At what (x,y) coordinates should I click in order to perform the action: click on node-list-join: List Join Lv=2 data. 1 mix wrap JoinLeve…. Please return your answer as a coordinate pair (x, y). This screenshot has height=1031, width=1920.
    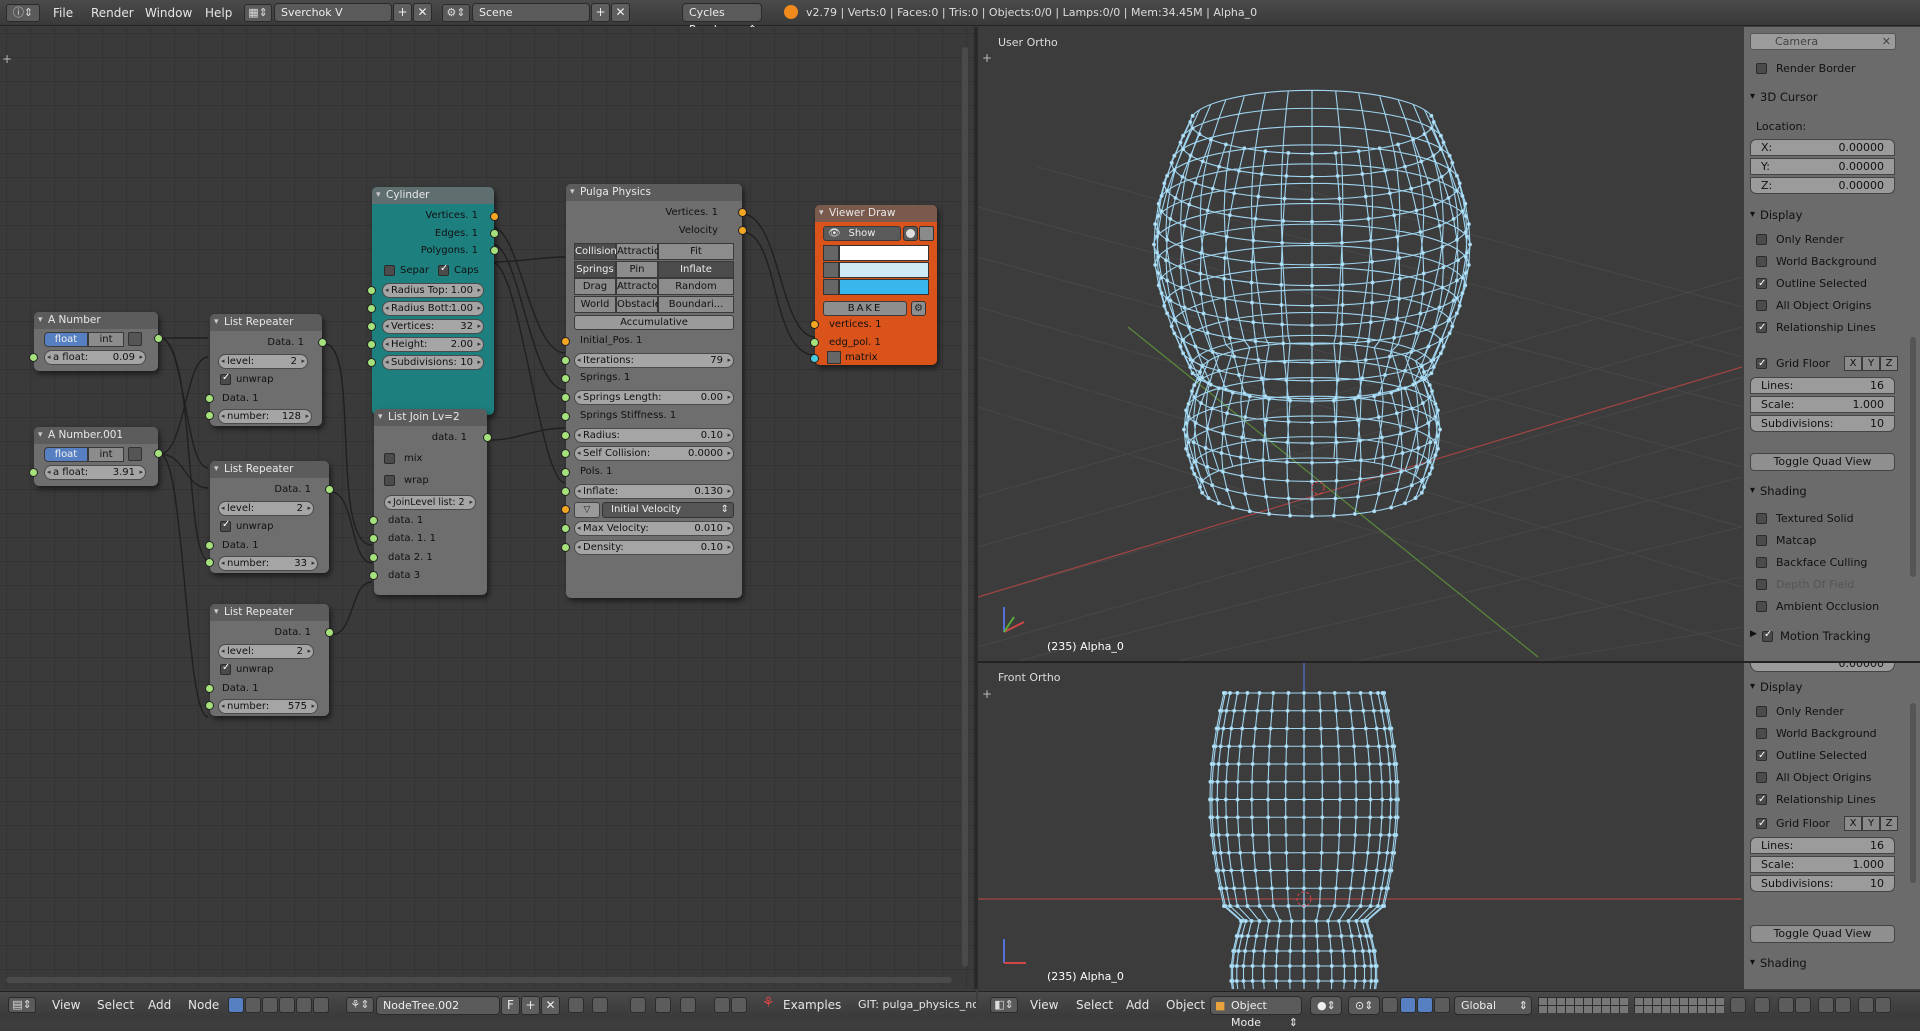
    Looking at the image, I should click on (430, 502).